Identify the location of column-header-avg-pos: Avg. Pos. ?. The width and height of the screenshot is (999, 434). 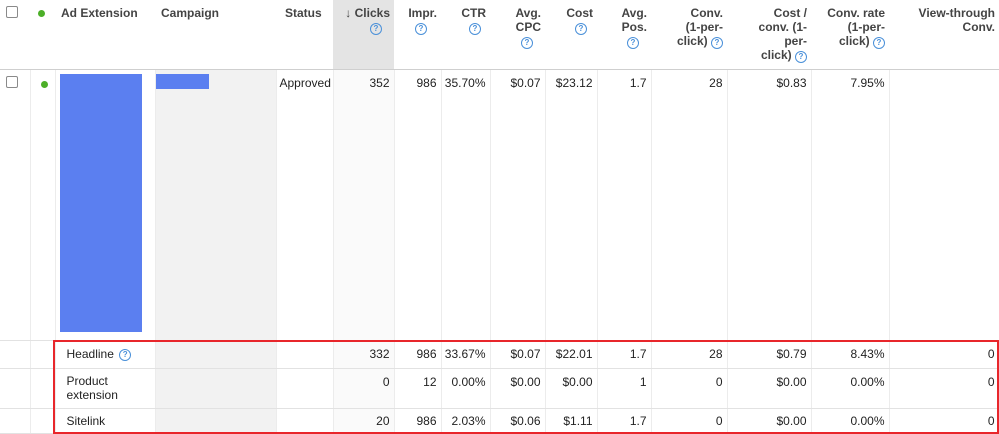
(624, 35).